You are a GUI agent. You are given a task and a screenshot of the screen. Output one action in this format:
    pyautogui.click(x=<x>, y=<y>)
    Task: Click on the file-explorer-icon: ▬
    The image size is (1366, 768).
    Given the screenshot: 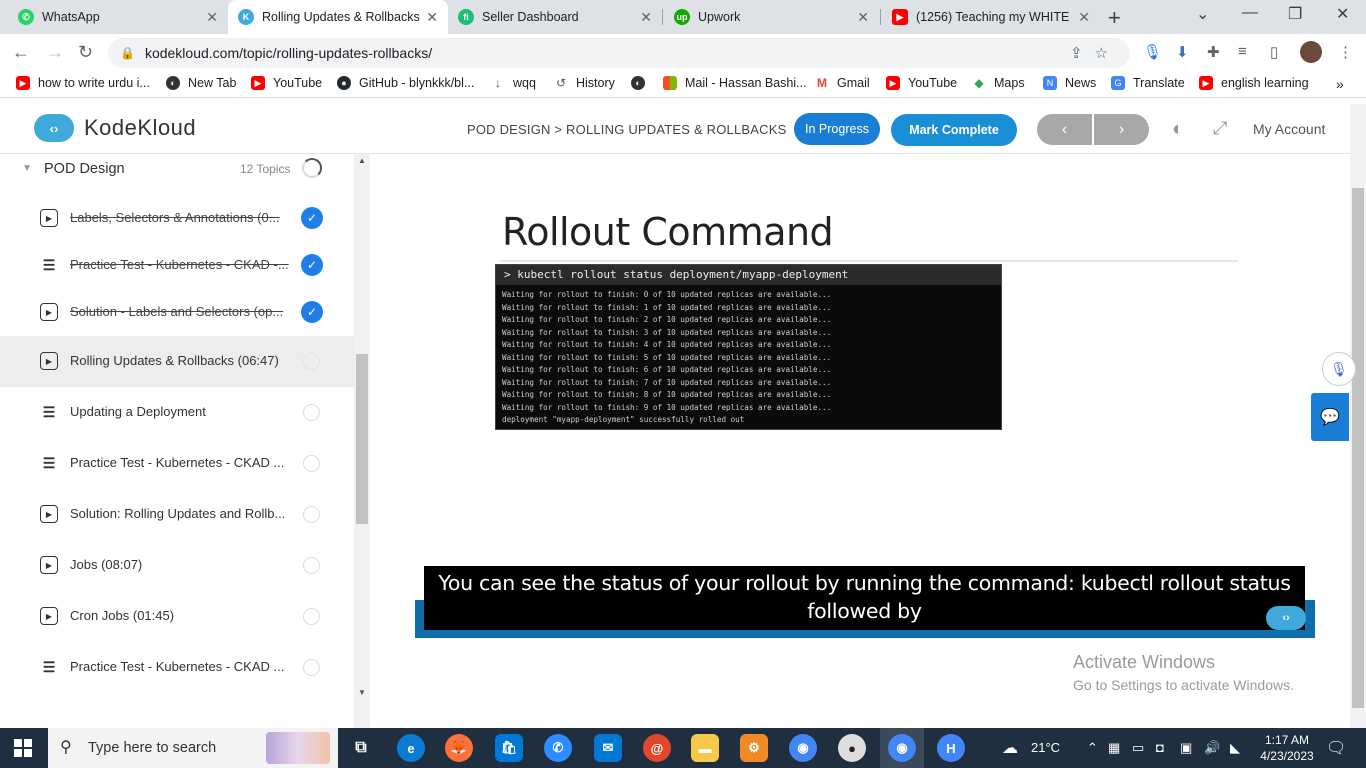 What is the action you would take?
    pyautogui.click(x=705, y=748)
    